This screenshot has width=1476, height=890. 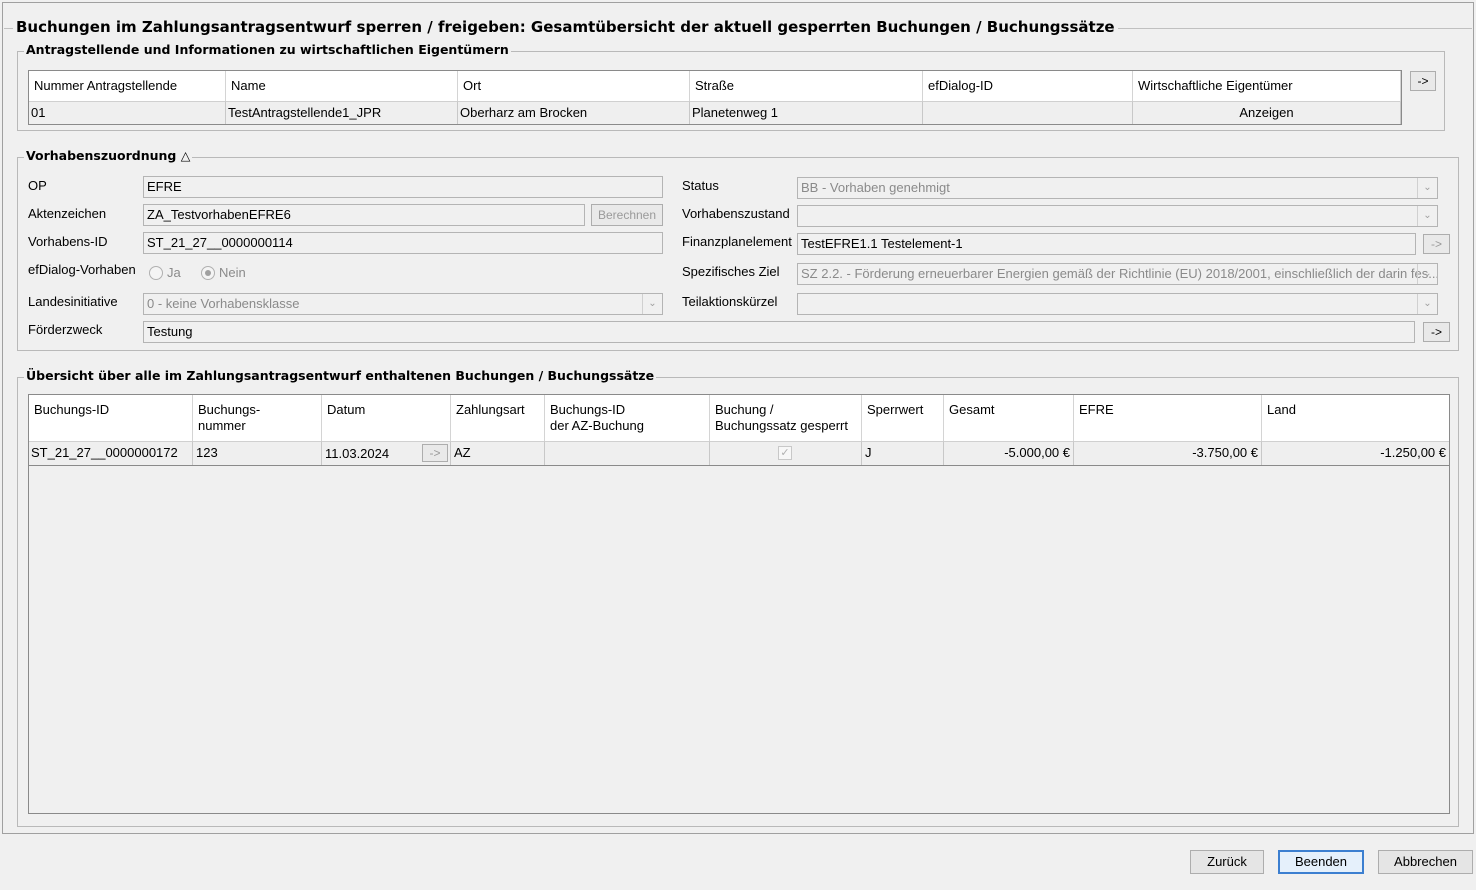 What do you see at coordinates (1168, 453) in the screenshot?
I see `table-cell-efre: -3.750,00 €` at bounding box center [1168, 453].